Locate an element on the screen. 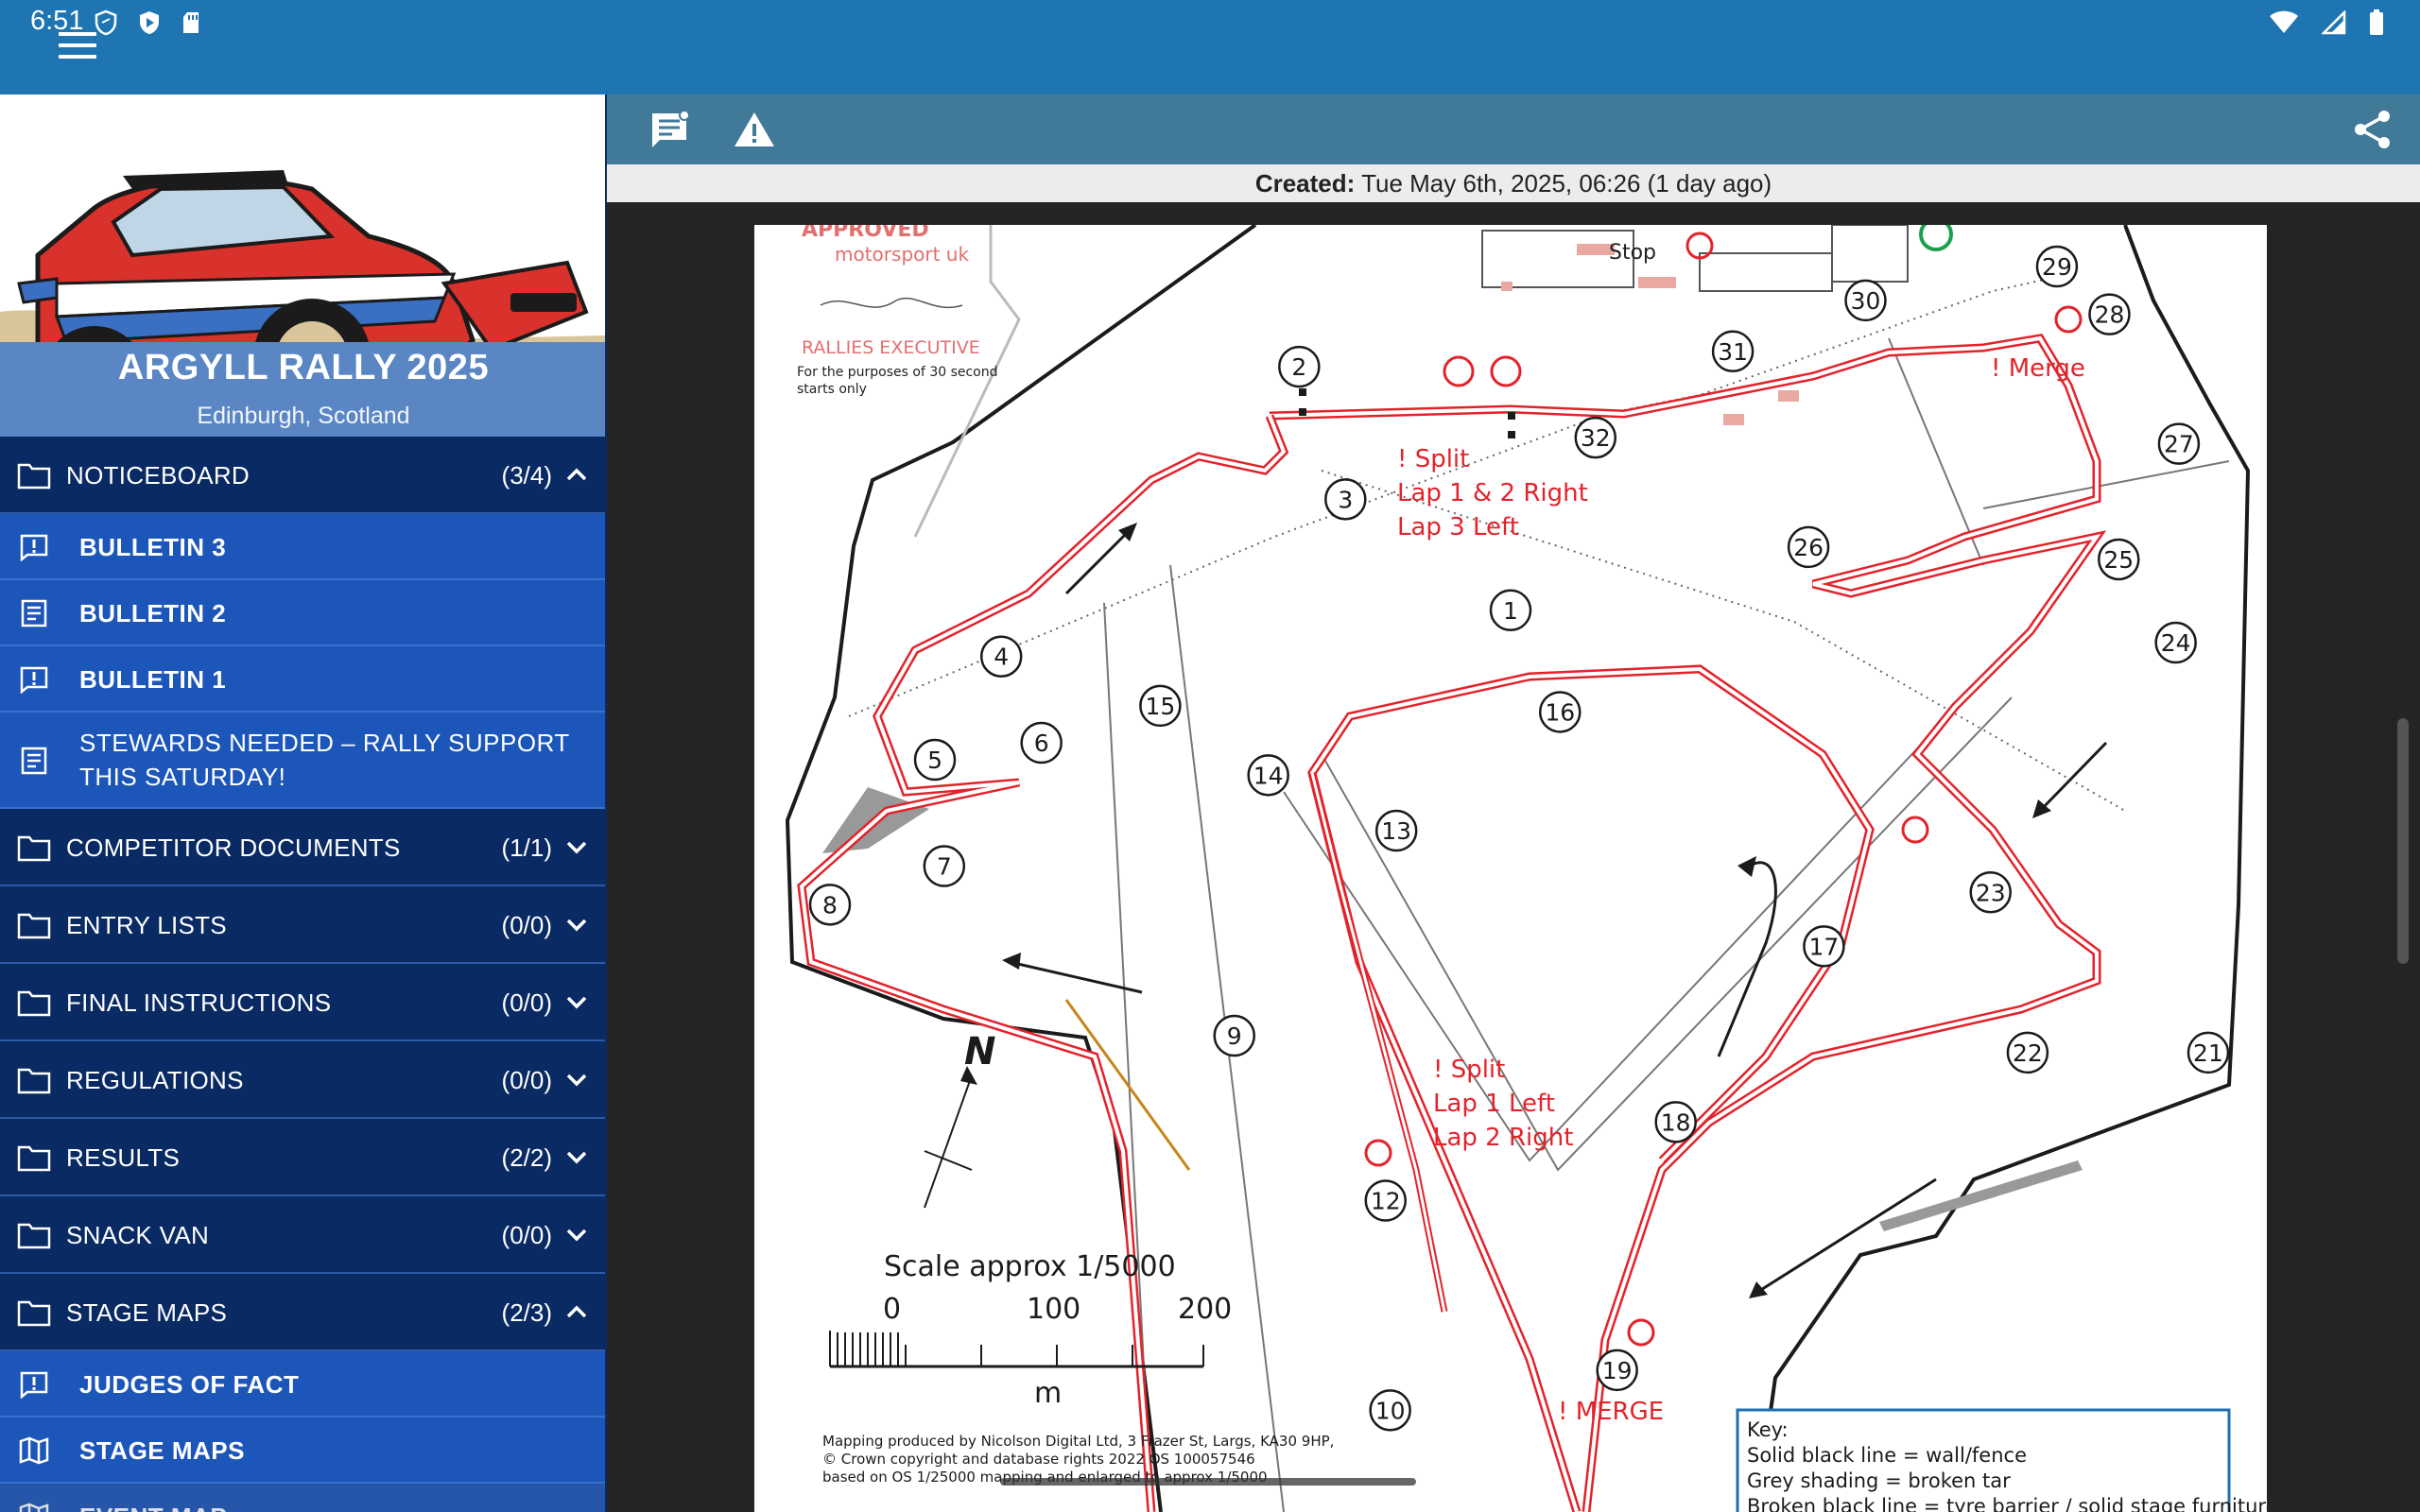  event-banner: ARGYLL RALLY 2025 Edinburgh, Scotland is located at coordinates (302, 265).